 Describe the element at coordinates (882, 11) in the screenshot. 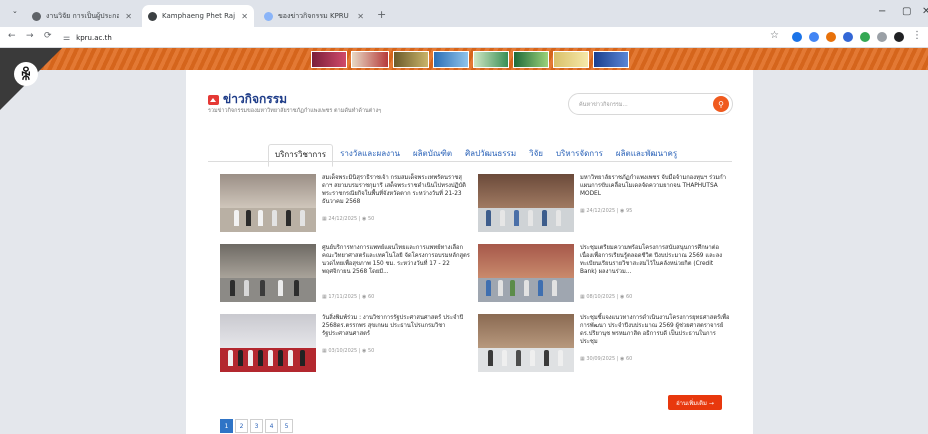

I see `minimize-icon: −` at that location.